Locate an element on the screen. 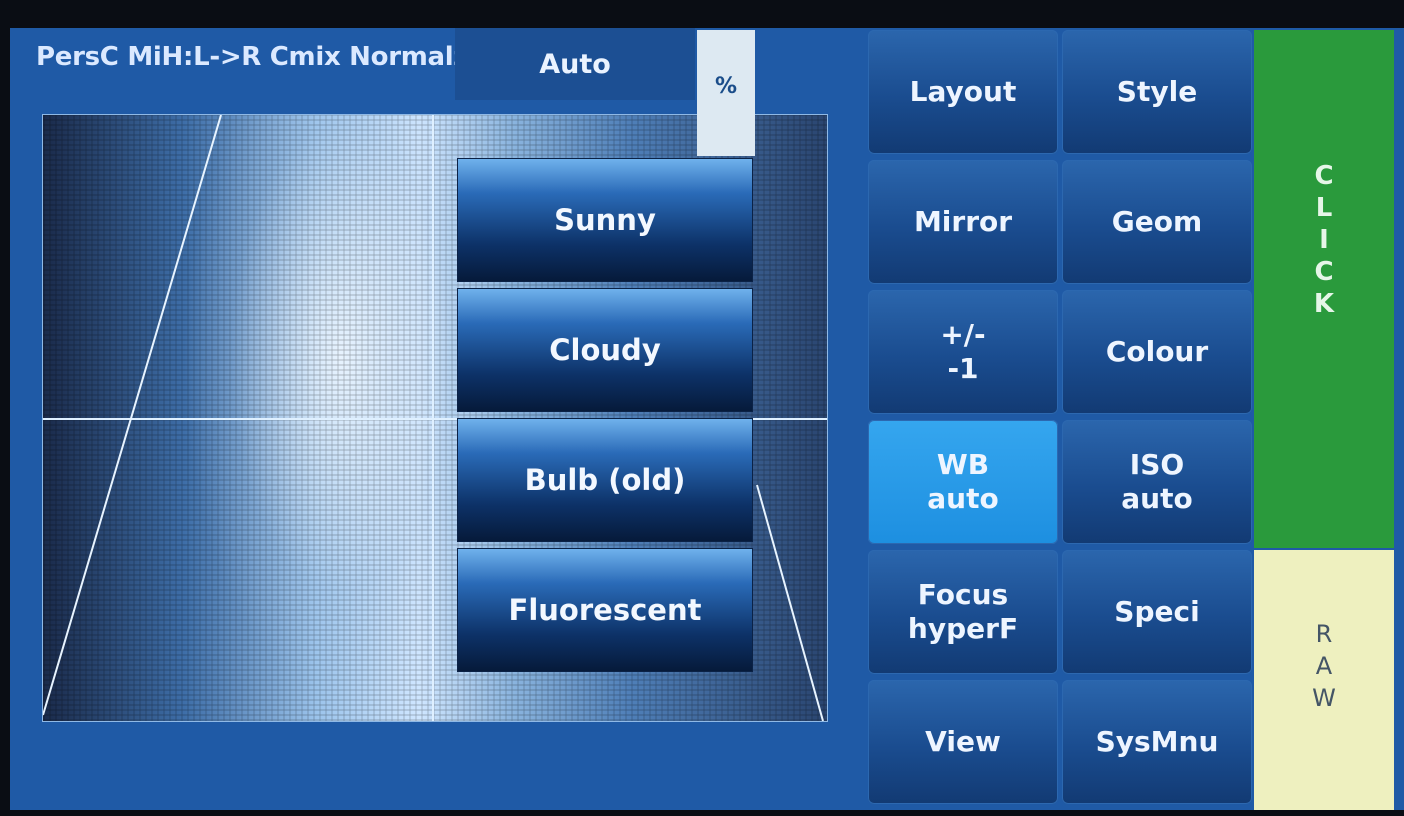 This screenshot has width=1404, height=816. view-button: View is located at coordinates (963, 742).